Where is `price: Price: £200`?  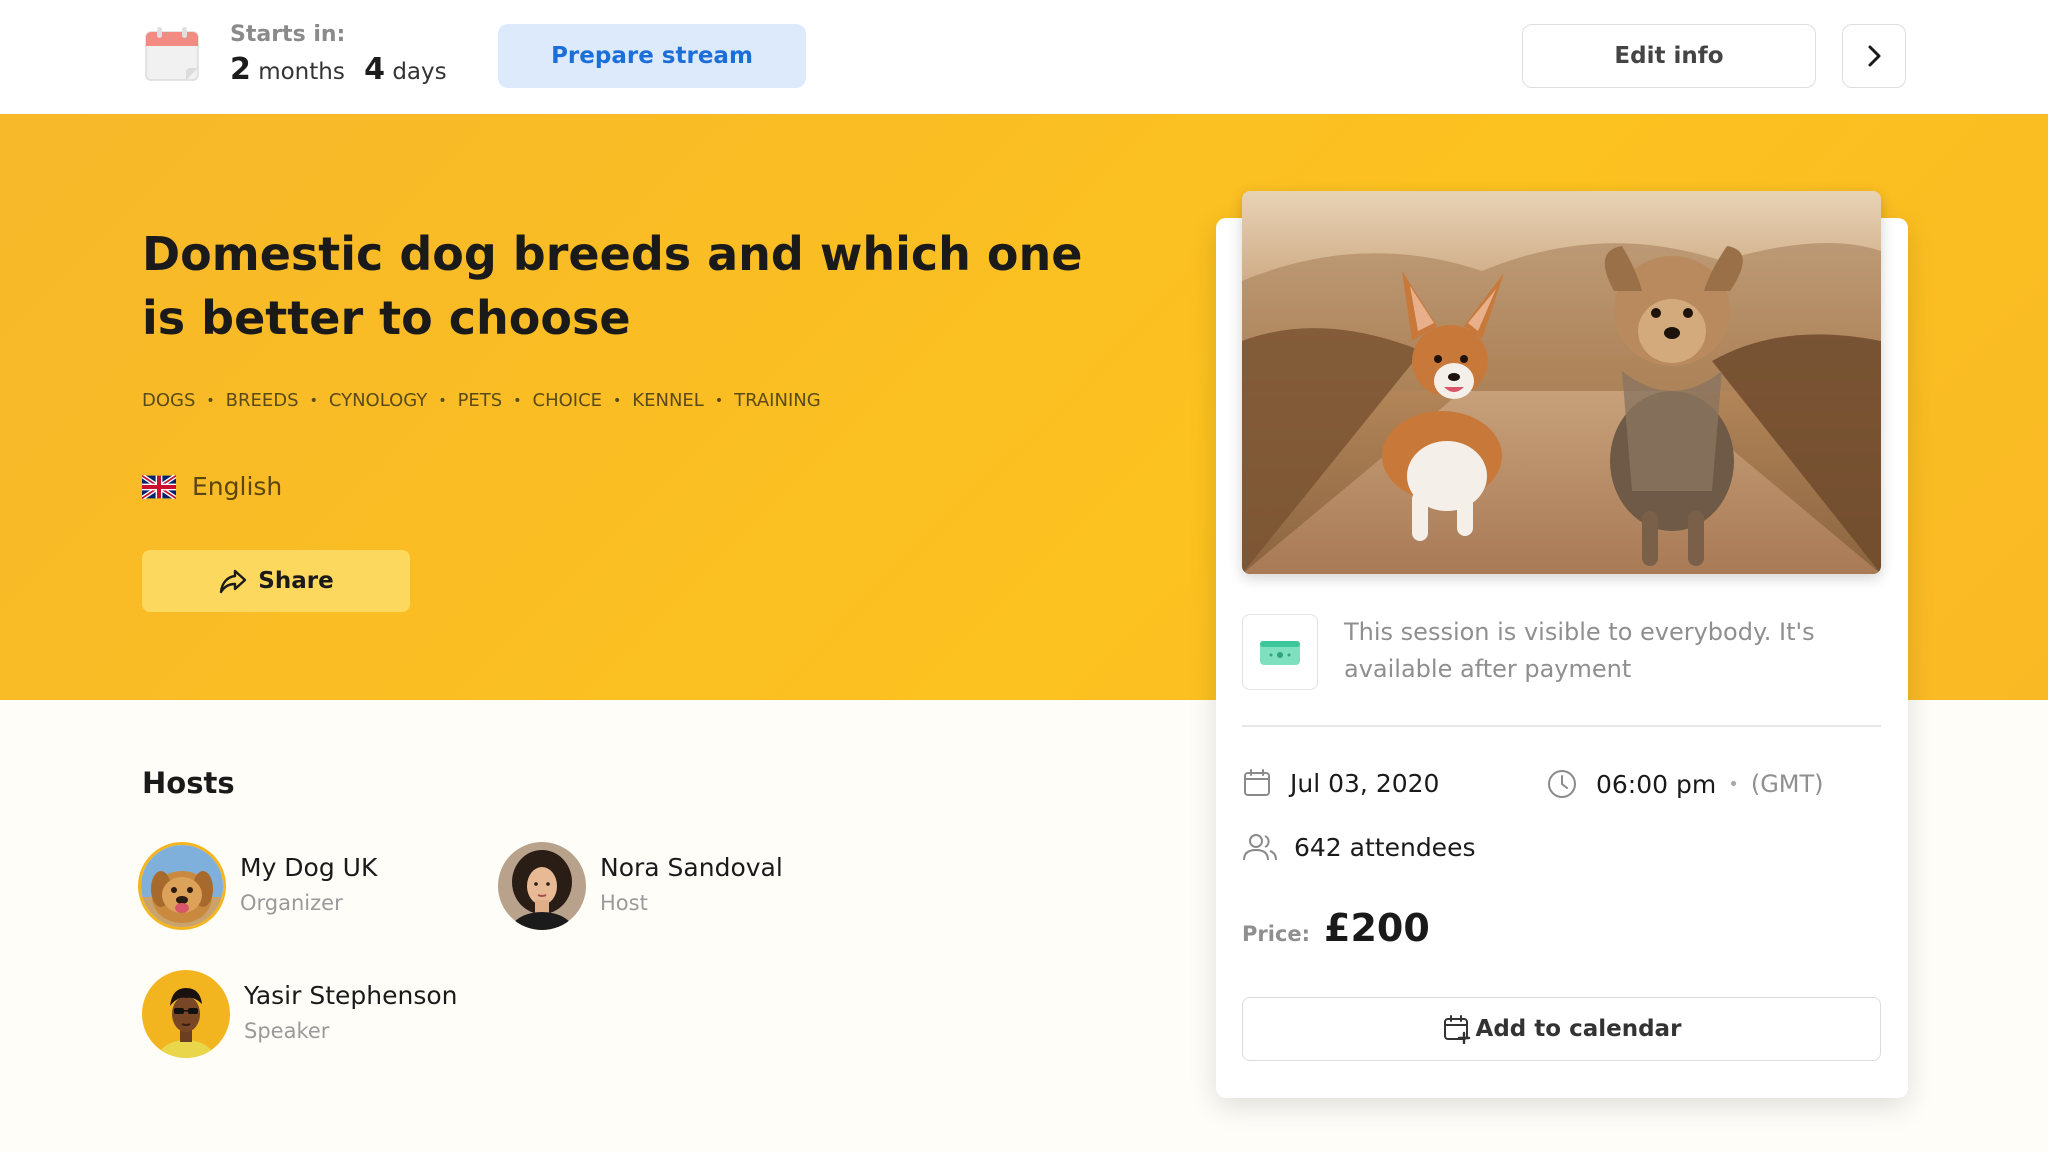
price: Price: £200 is located at coordinates (1336, 928).